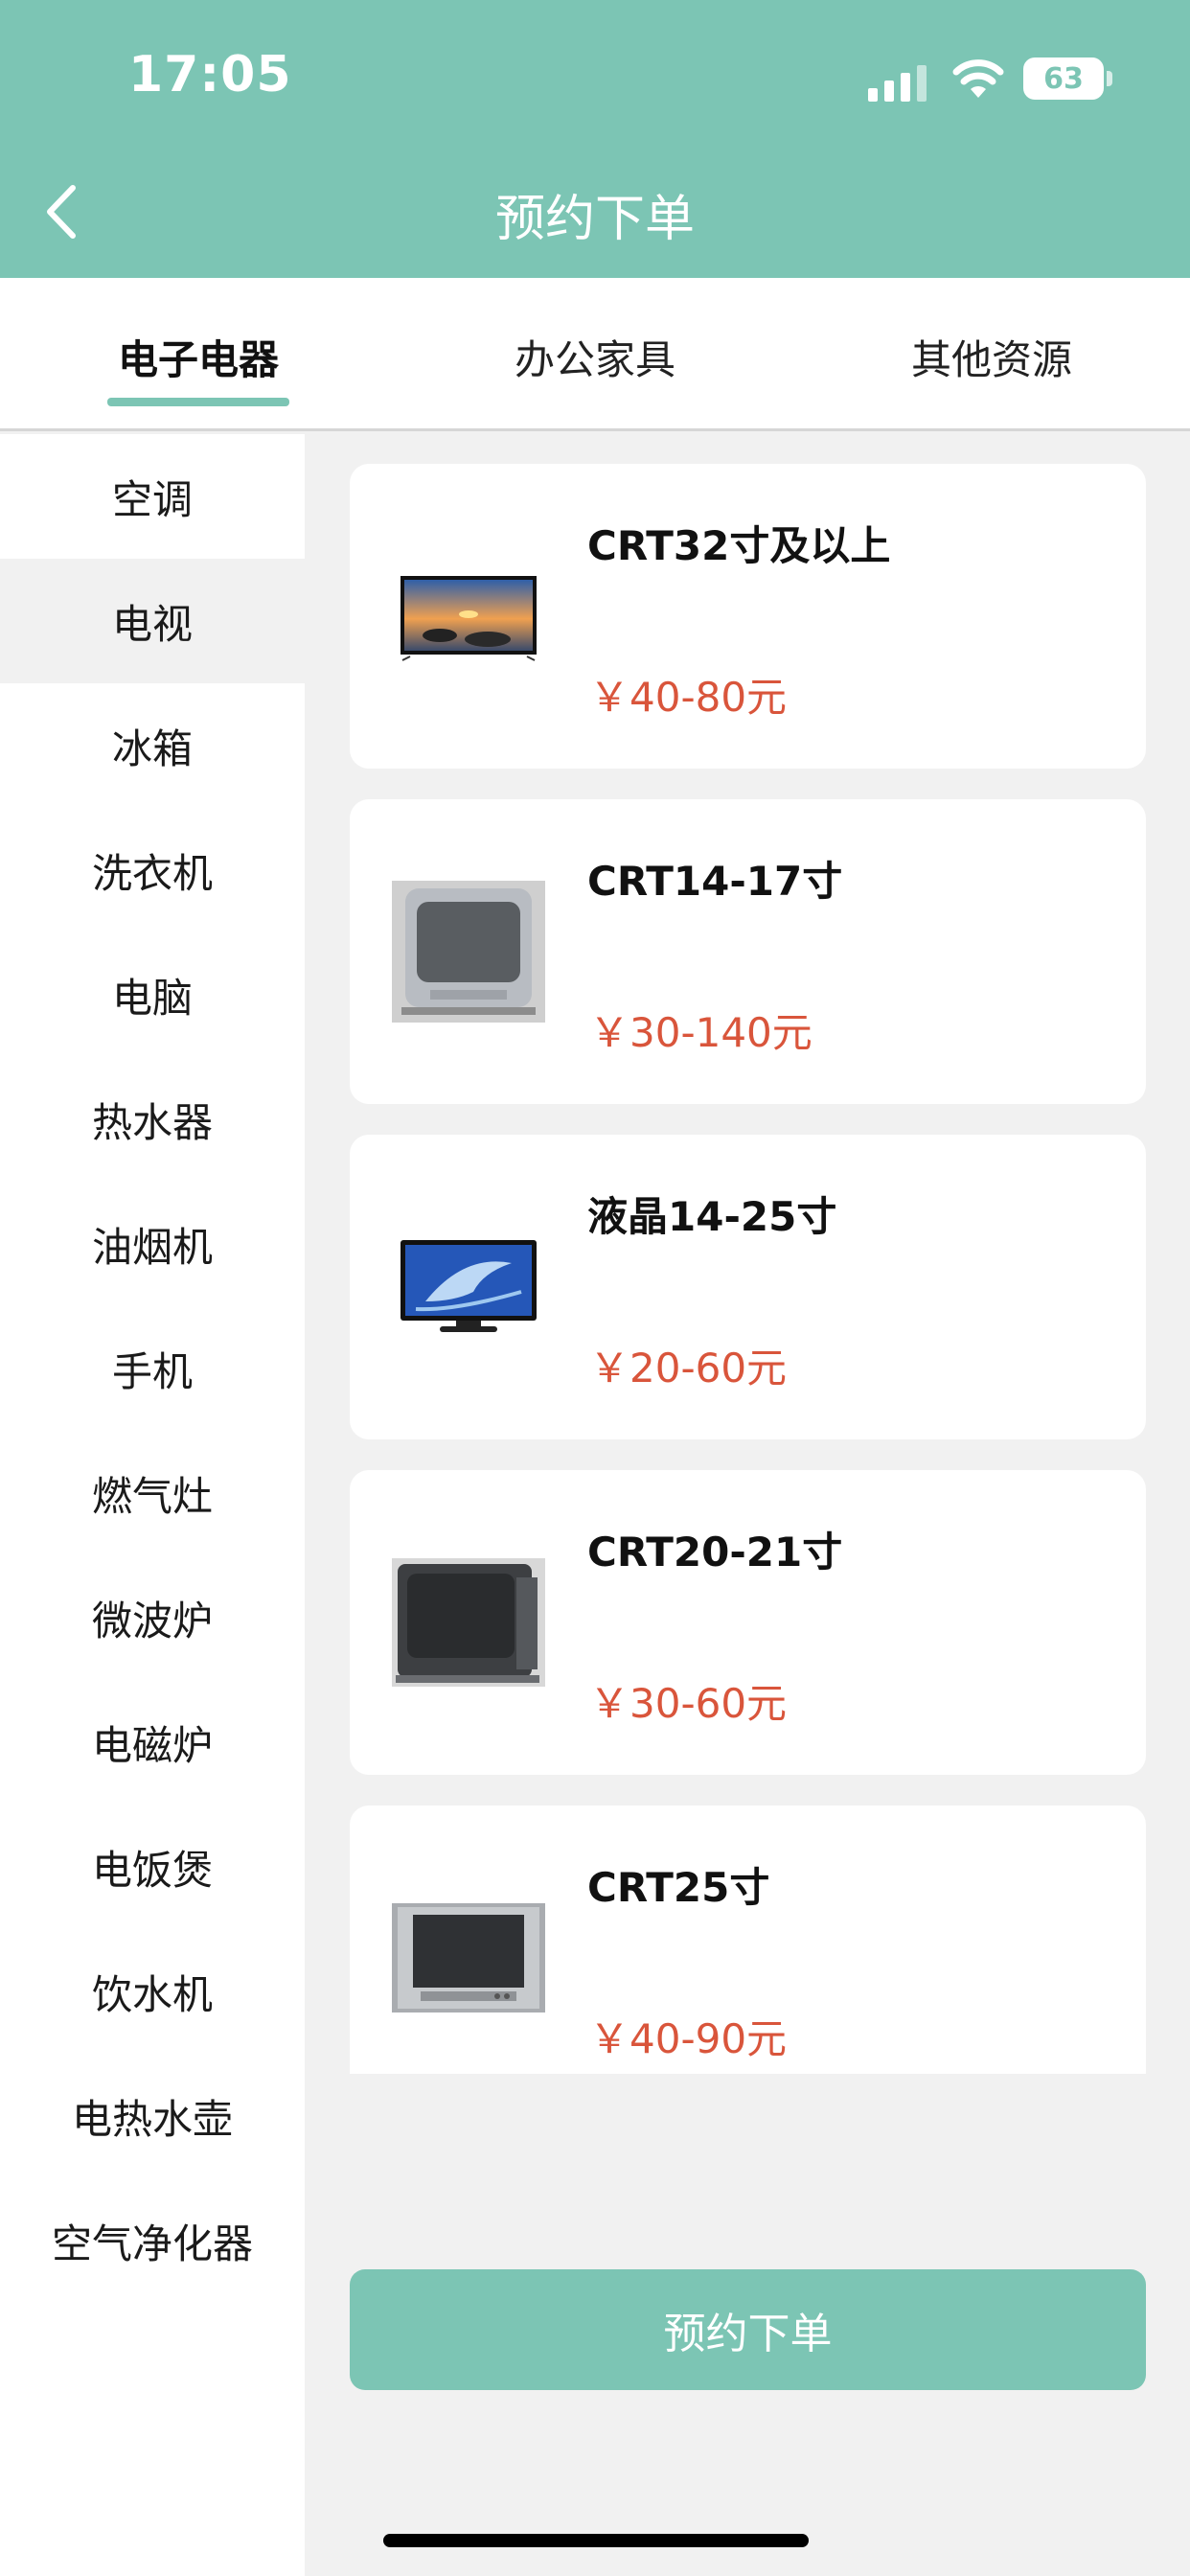  I want to click on product-name: 液晶14-25寸, so click(712, 1216).